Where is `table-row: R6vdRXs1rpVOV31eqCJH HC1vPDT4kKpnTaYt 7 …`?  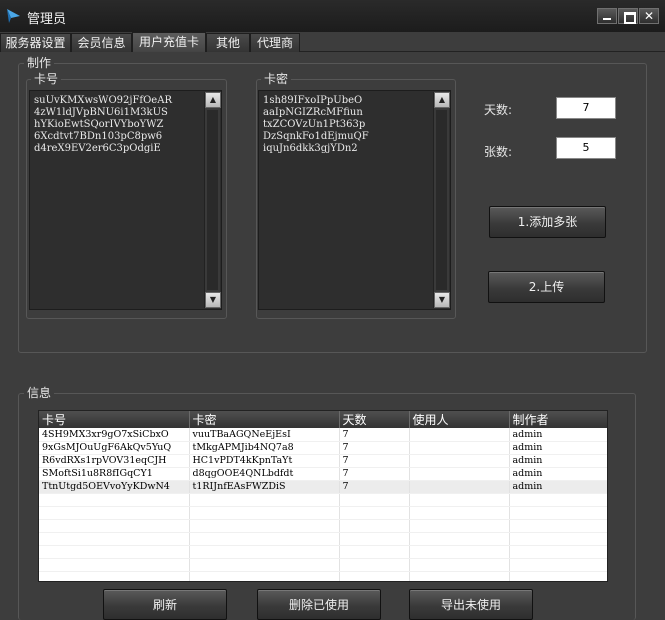
table-row: R6vdRXs1rpVOV31eqCJH HC1vPDT4kKpnTaYt 7 … is located at coordinates (323, 461).